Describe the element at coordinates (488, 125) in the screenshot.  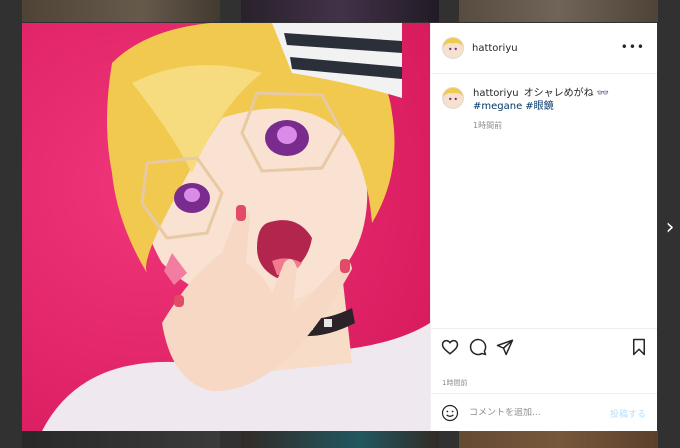
I see `caption-timestamp: 1時間前` at that location.